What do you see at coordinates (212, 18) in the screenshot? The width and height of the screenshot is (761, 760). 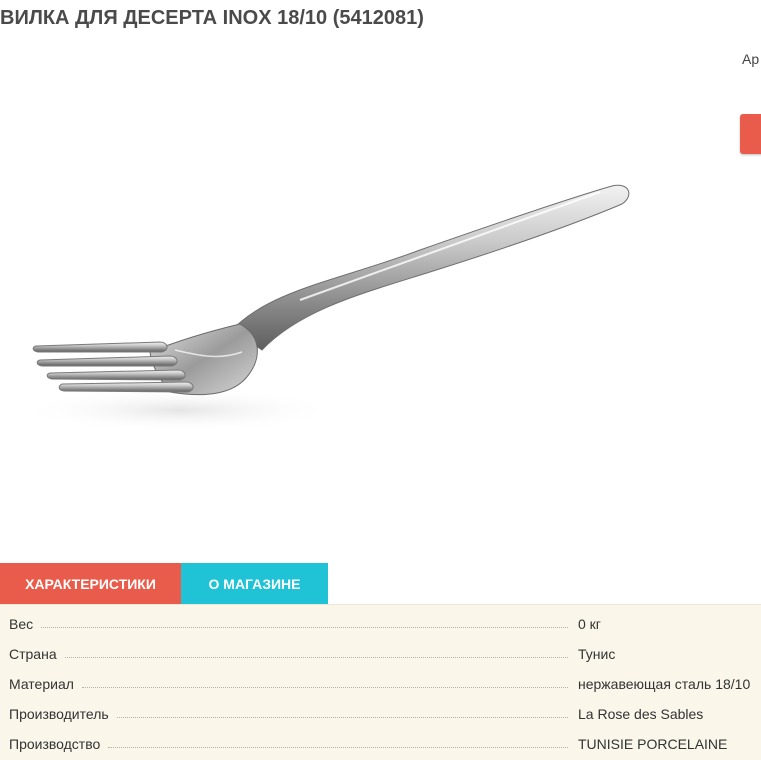 I see `product-title: ВИЛКА ДЛЯ ДЕСЕРТА INOX 18/10 (5412081)` at bounding box center [212, 18].